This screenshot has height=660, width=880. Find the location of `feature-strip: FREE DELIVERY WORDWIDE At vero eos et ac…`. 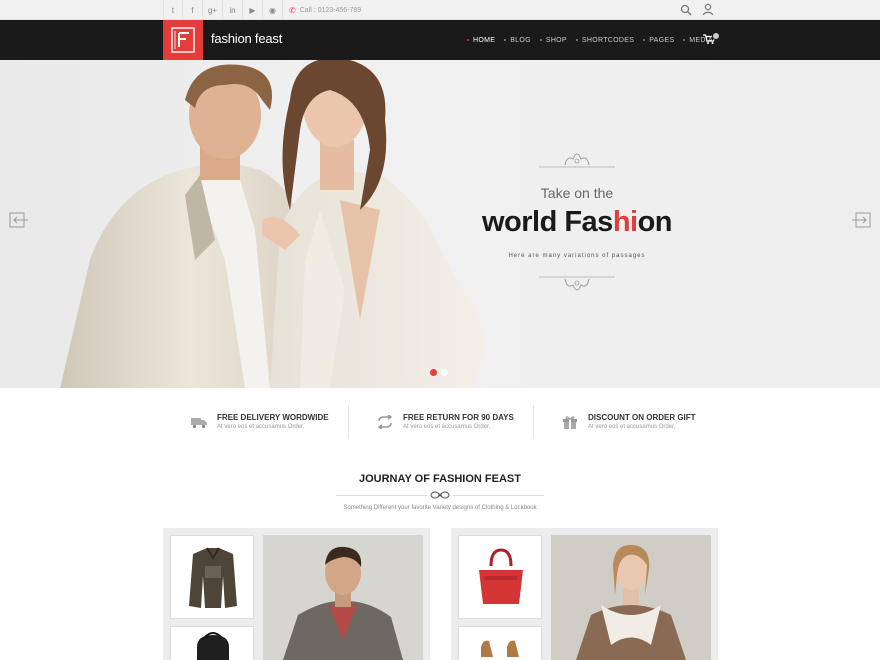

feature-strip: FREE DELIVERY WORDWIDE At vero eos et ac… is located at coordinates (440, 422).